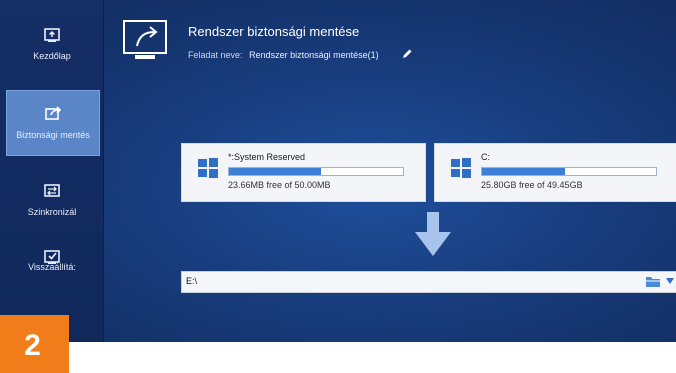  What do you see at coordinates (314, 55) in the screenshot?
I see `task-name-value: Rendszer biztonsági mentése(1)` at bounding box center [314, 55].